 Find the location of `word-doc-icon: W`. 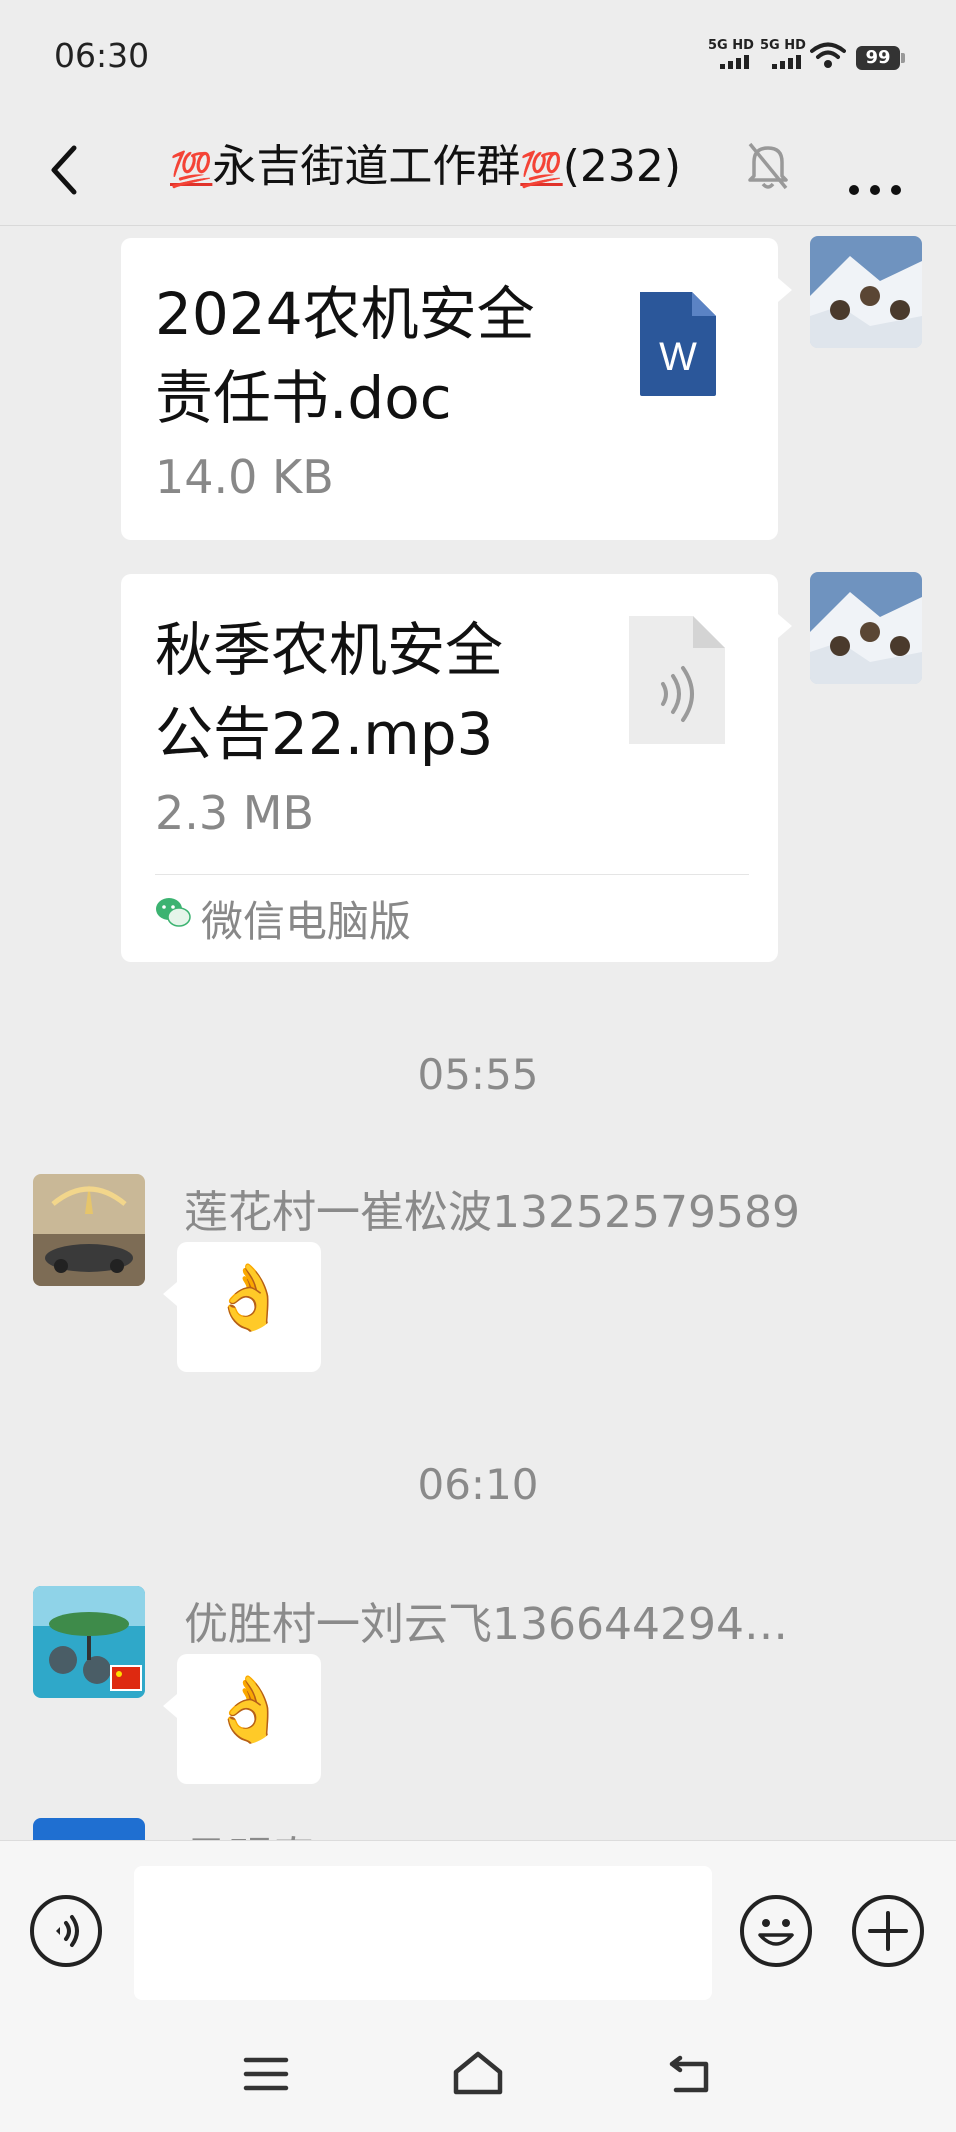

word-doc-icon: W is located at coordinates (678, 344).